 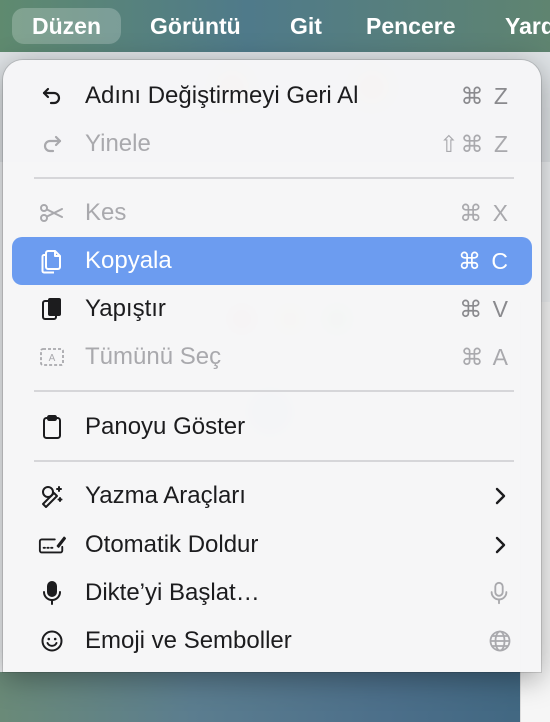 What do you see at coordinates (195, 26) in the screenshot?
I see `menubar-item-view: Görüntü` at bounding box center [195, 26].